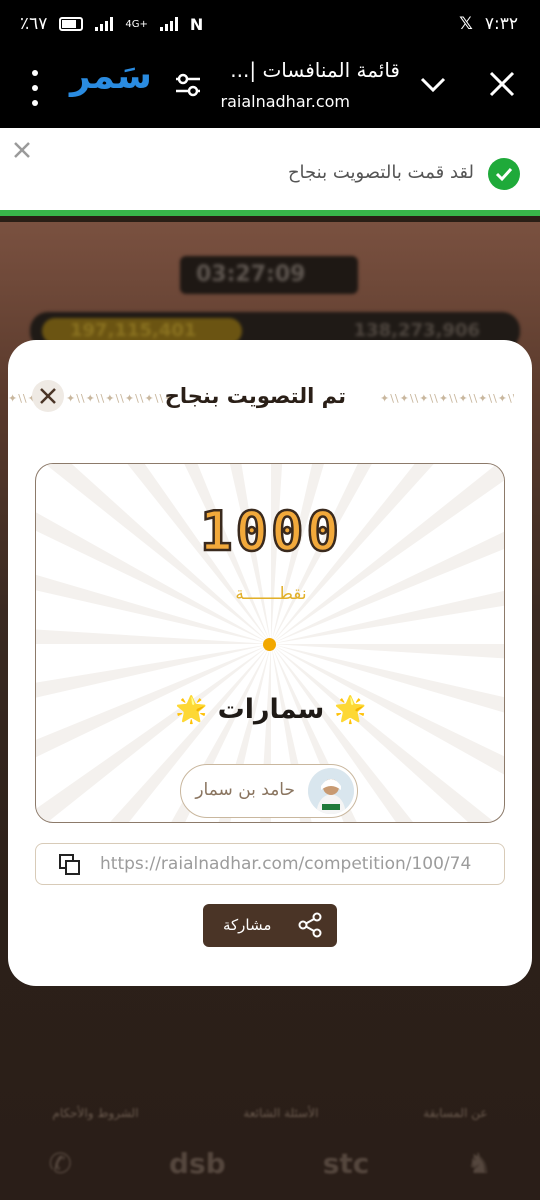 This screenshot has width=540, height=1200. Describe the element at coordinates (271, 532) in the screenshot. I see `points-value: 1000` at that location.